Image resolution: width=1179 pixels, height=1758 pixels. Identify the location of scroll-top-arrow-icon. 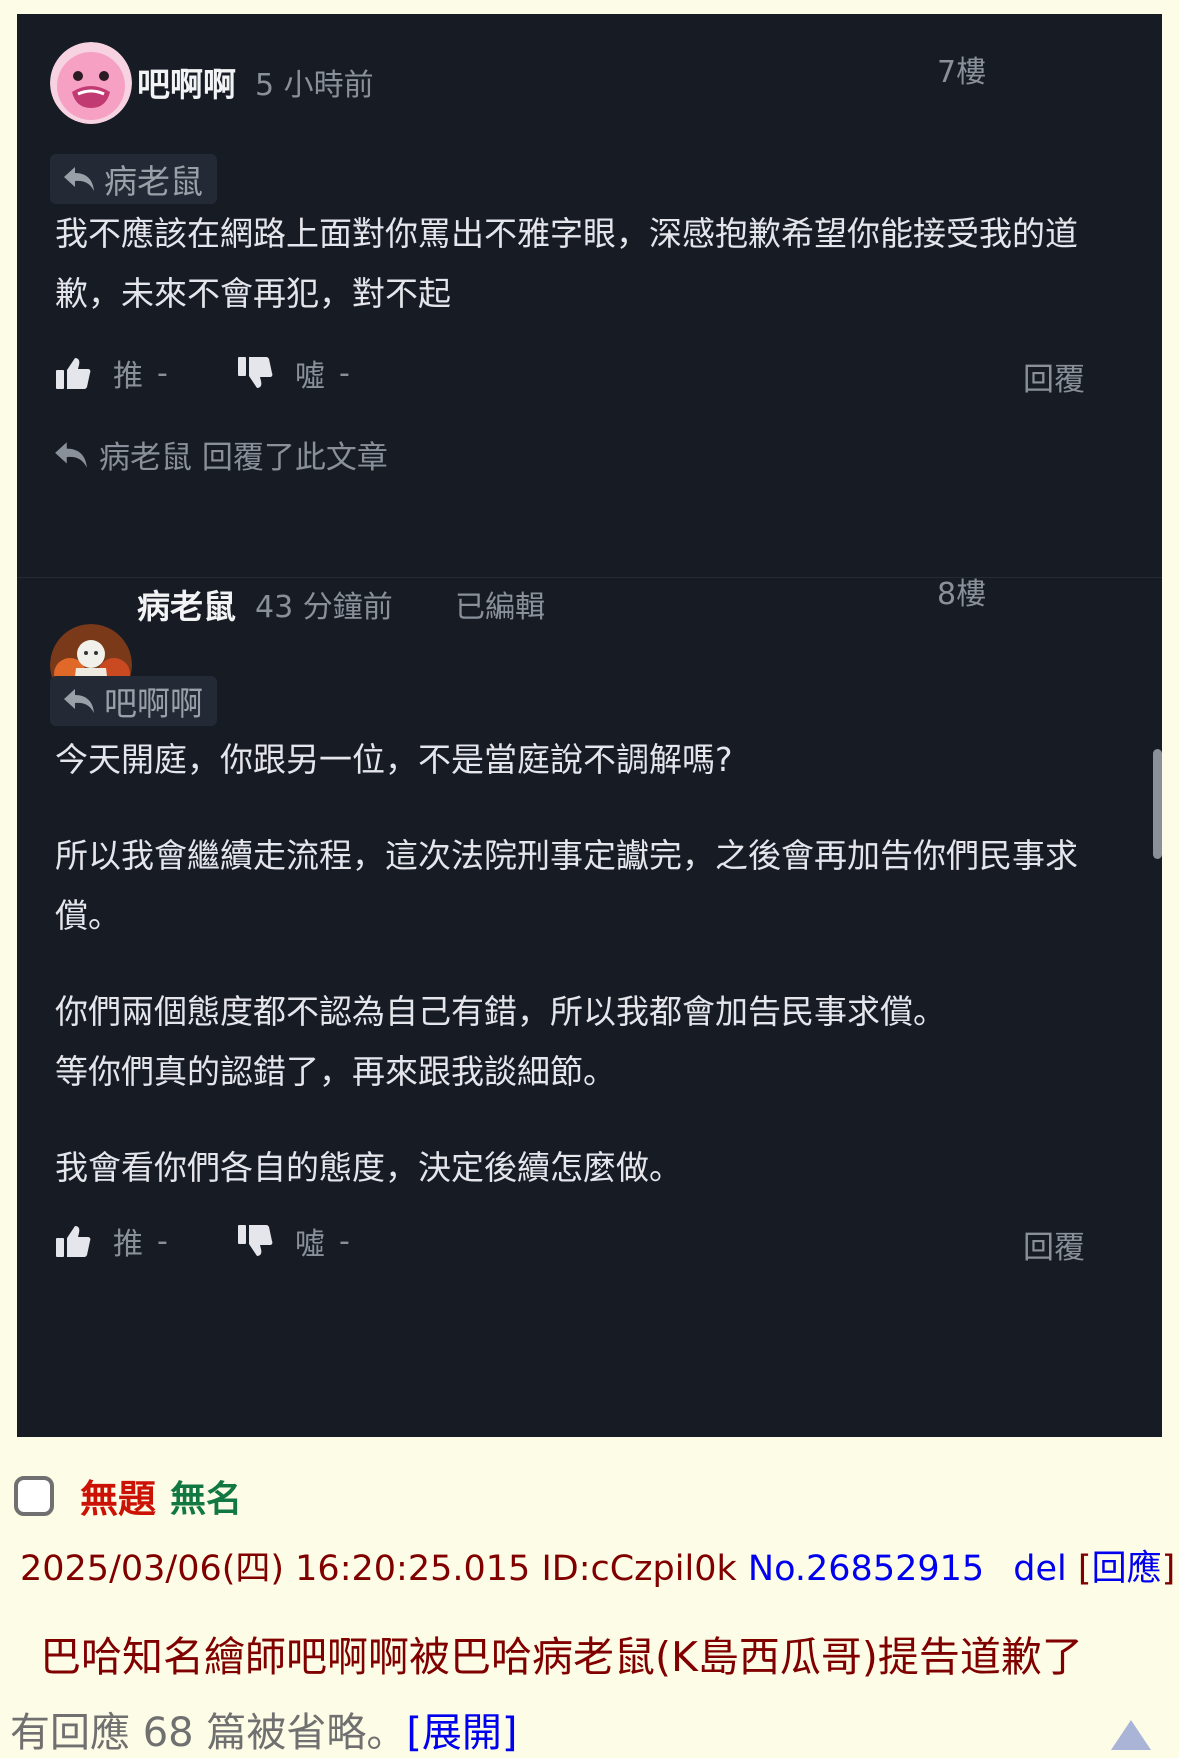
(1131, 1735).